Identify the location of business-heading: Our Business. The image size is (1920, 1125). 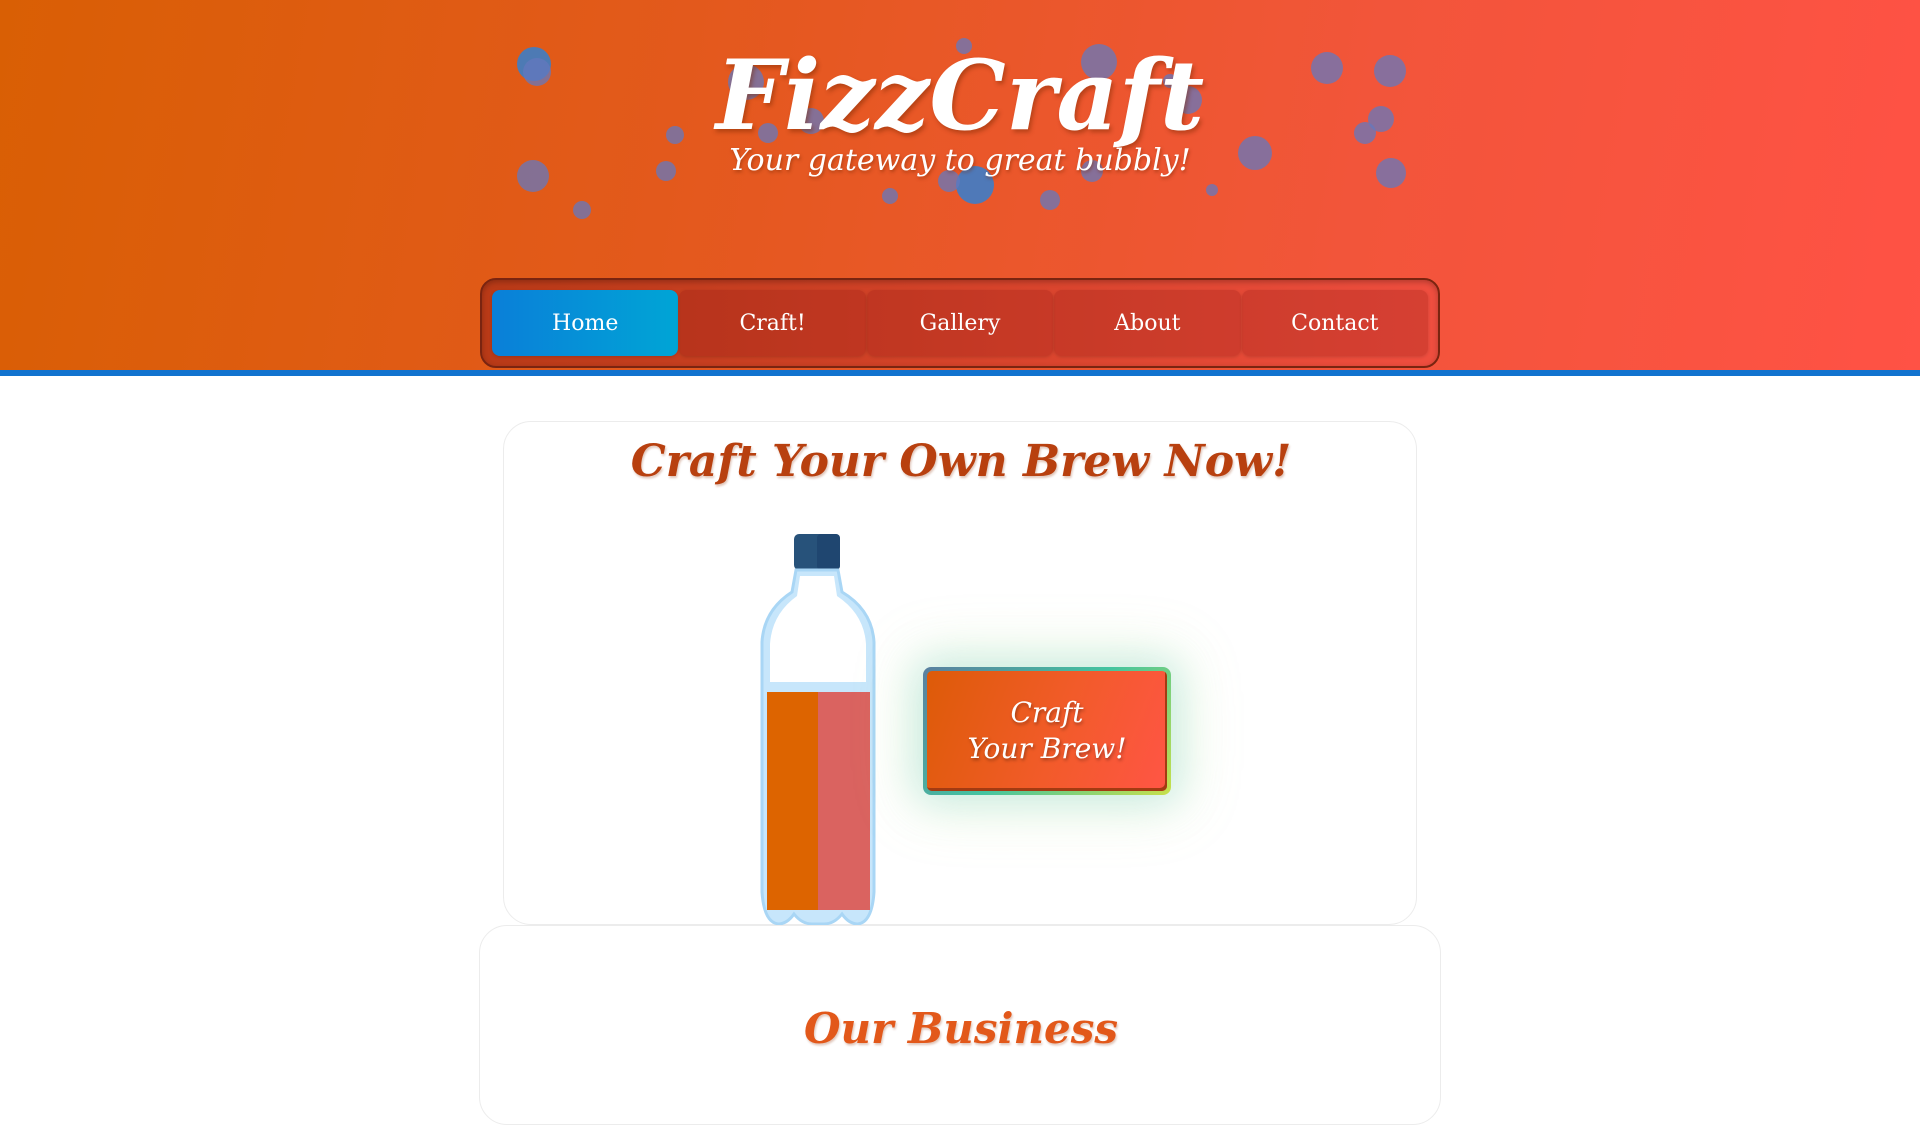
(961, 1028).